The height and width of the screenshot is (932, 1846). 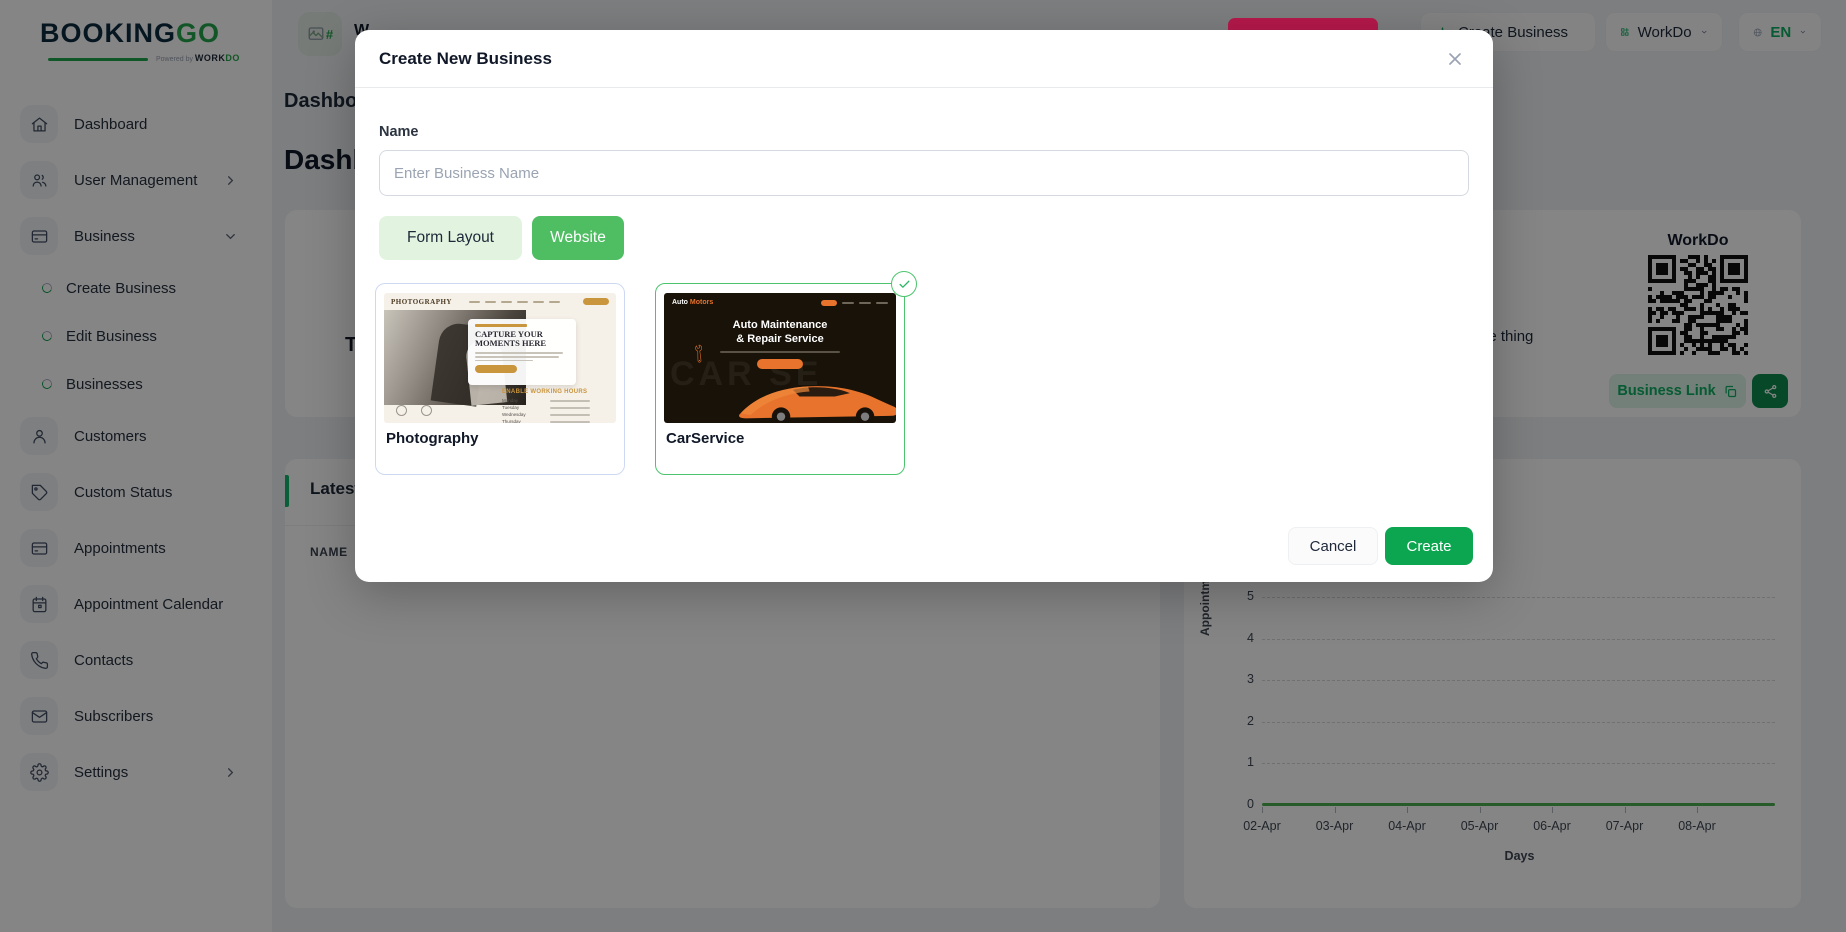 What do you see at coordinates (780, 332) in the screenshot?
I see `carservice-headline: Auto Maintenance & Repair Service` at bounding box center [780, 332].